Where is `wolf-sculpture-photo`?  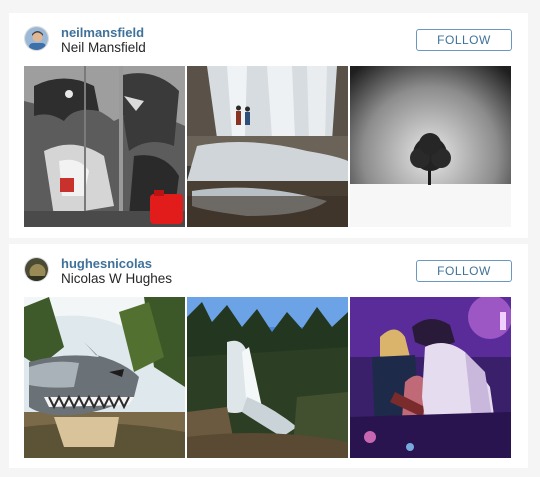 wolf-sculpture-photo is located at coordinates (104, 377).